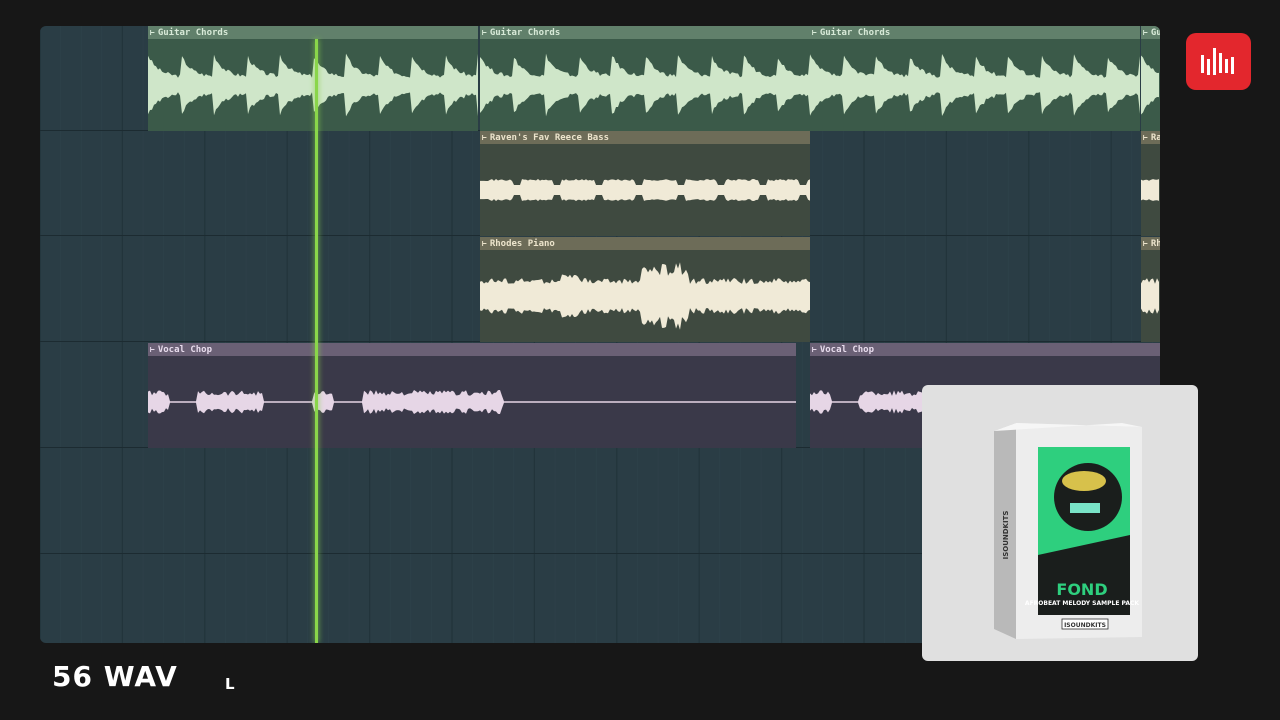  Describe the element at coordinates (230, 684) in the screenshot. I see `footer-suffix: L` at that location.